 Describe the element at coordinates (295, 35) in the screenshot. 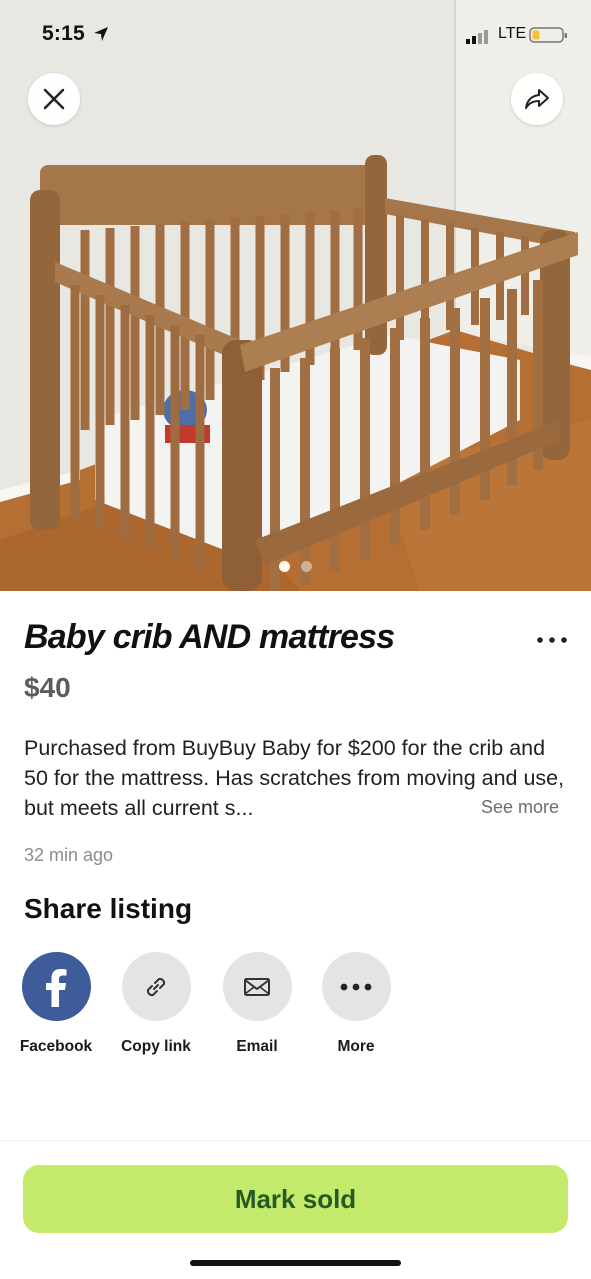

I see `status-bar: 5:15 LTE` at that location.